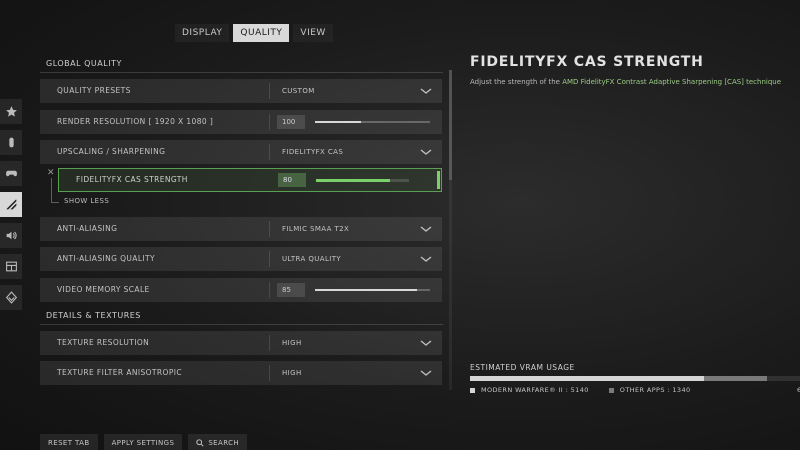 The image size is (800, 450). I want to click on sidebar-item-gamepad, so click(11, 173).